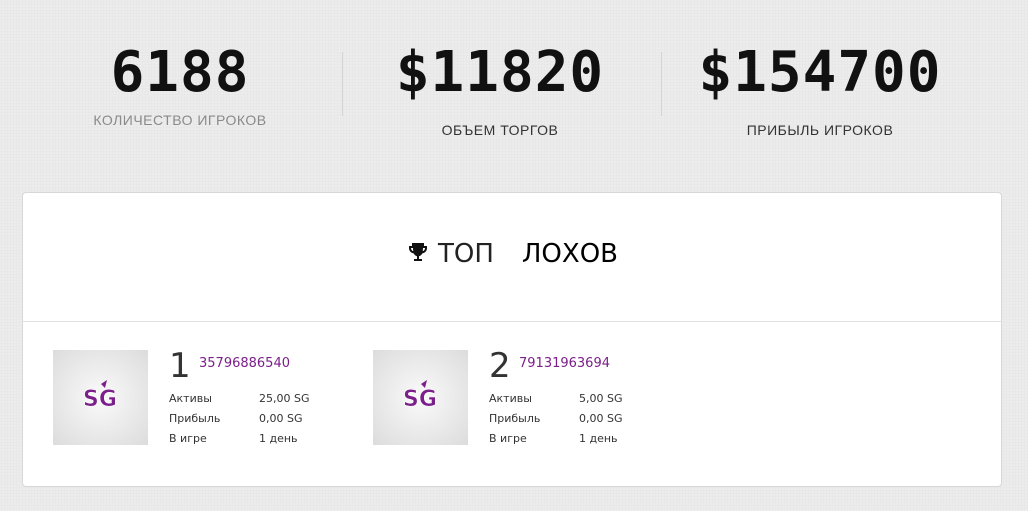 Image resolution: width=1028 pixels, height=511 pixels. I want to click on stat-profit: $154700 ПРИБЫЛЬ ИГРОКОВ, so click(820, 89).